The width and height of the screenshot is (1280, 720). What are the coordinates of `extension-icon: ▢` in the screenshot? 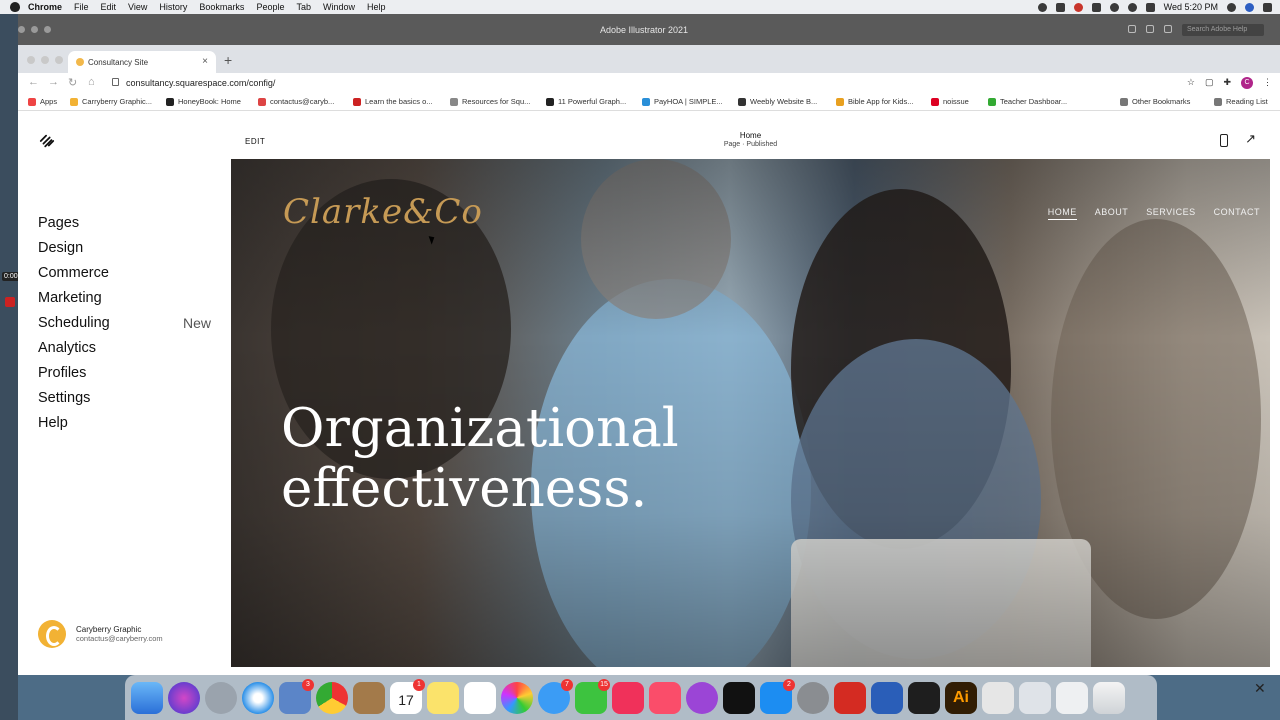 It's located at (1209, 83).